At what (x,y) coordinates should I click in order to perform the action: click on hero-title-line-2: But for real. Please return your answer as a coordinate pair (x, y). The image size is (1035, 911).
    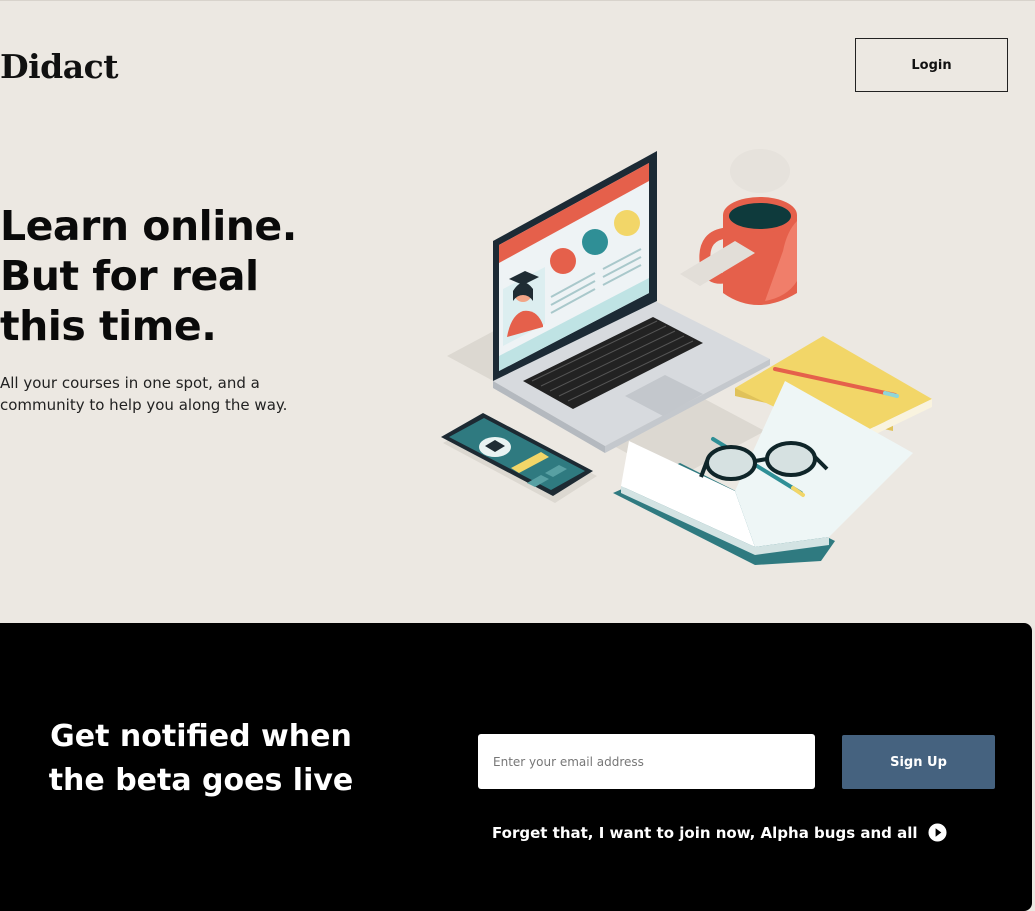
    Looking at the image, I should click on (129, 276).